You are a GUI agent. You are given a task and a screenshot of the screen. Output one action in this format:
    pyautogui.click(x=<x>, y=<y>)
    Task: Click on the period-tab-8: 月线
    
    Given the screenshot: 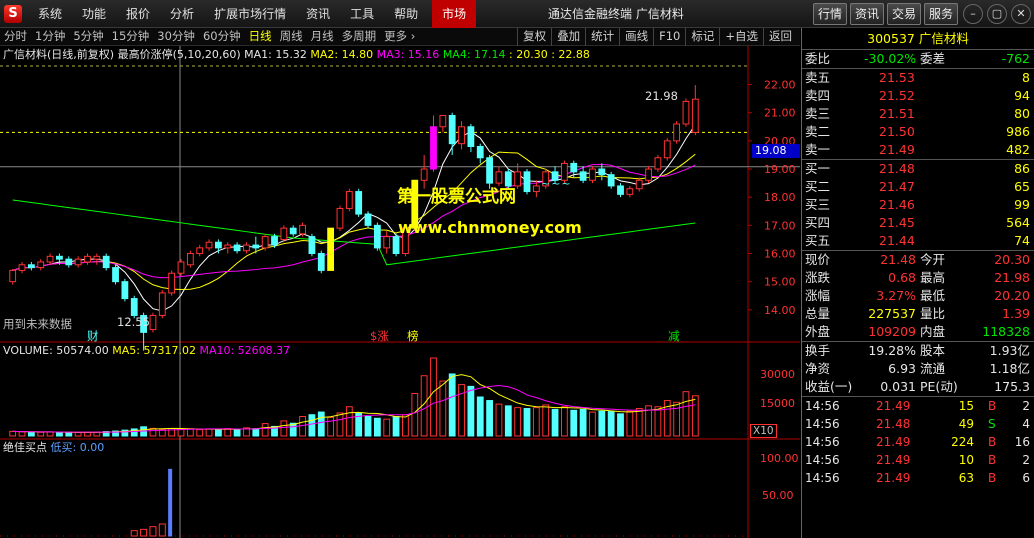 What is the action you would take?
    pyautogui.click(x=322, y=37)
    